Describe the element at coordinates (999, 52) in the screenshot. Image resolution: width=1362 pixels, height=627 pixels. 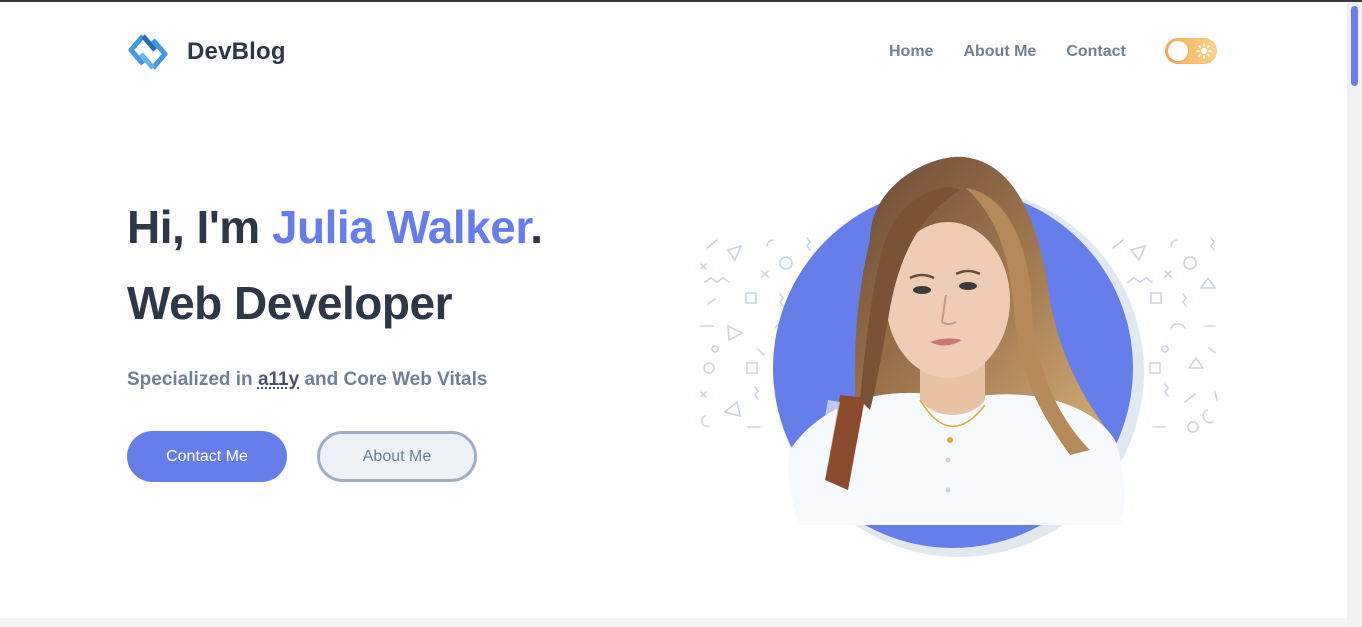
I see `nav-link-about-me: About Me` at that location.